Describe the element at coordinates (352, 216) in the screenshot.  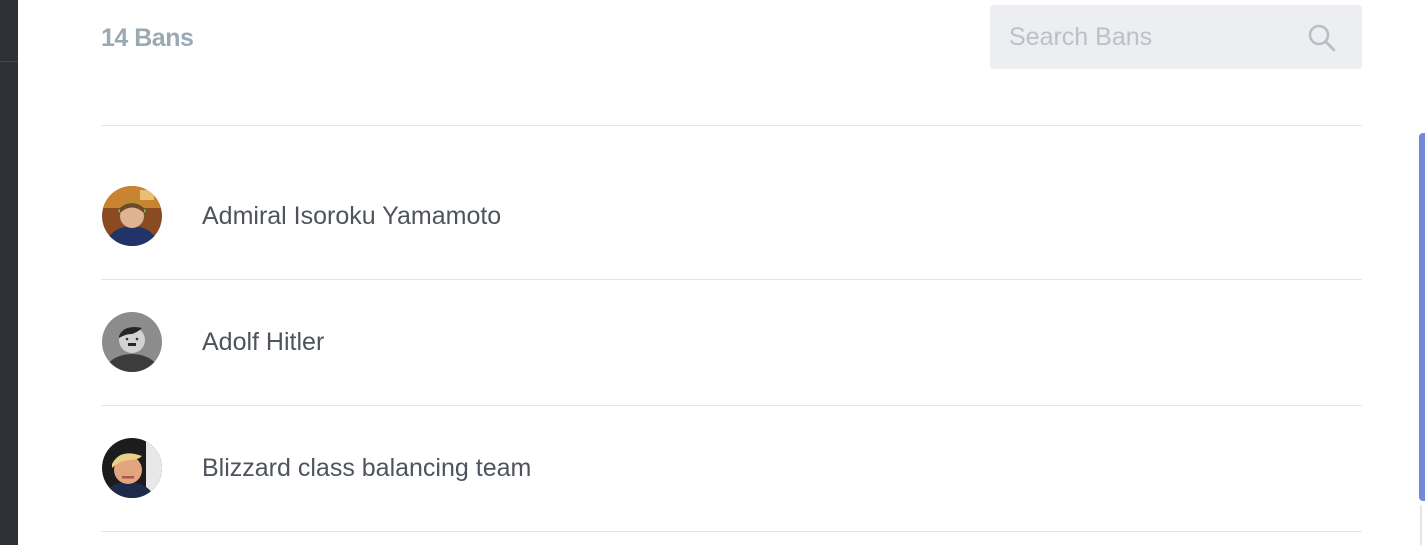
I see `banned-user-name: Admiral Isoroku Yamamoto` at that location.